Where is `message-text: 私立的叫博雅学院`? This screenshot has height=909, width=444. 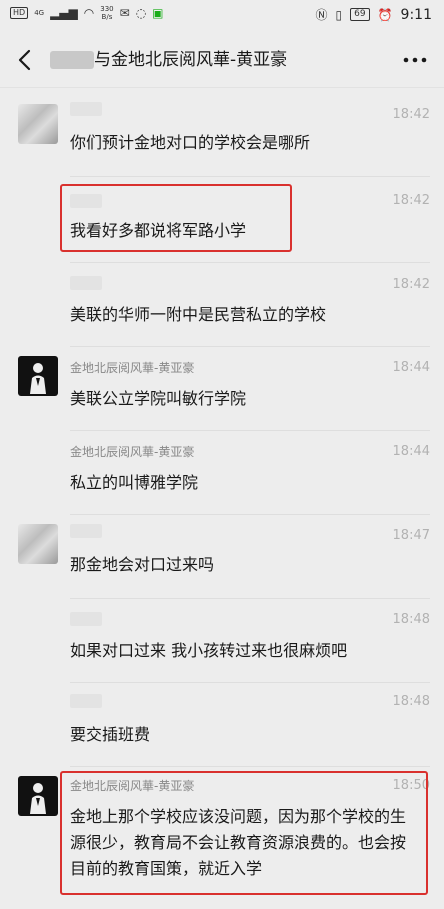 message-text: 私立的叫博雅学院 is located at coordinates (134, 483).